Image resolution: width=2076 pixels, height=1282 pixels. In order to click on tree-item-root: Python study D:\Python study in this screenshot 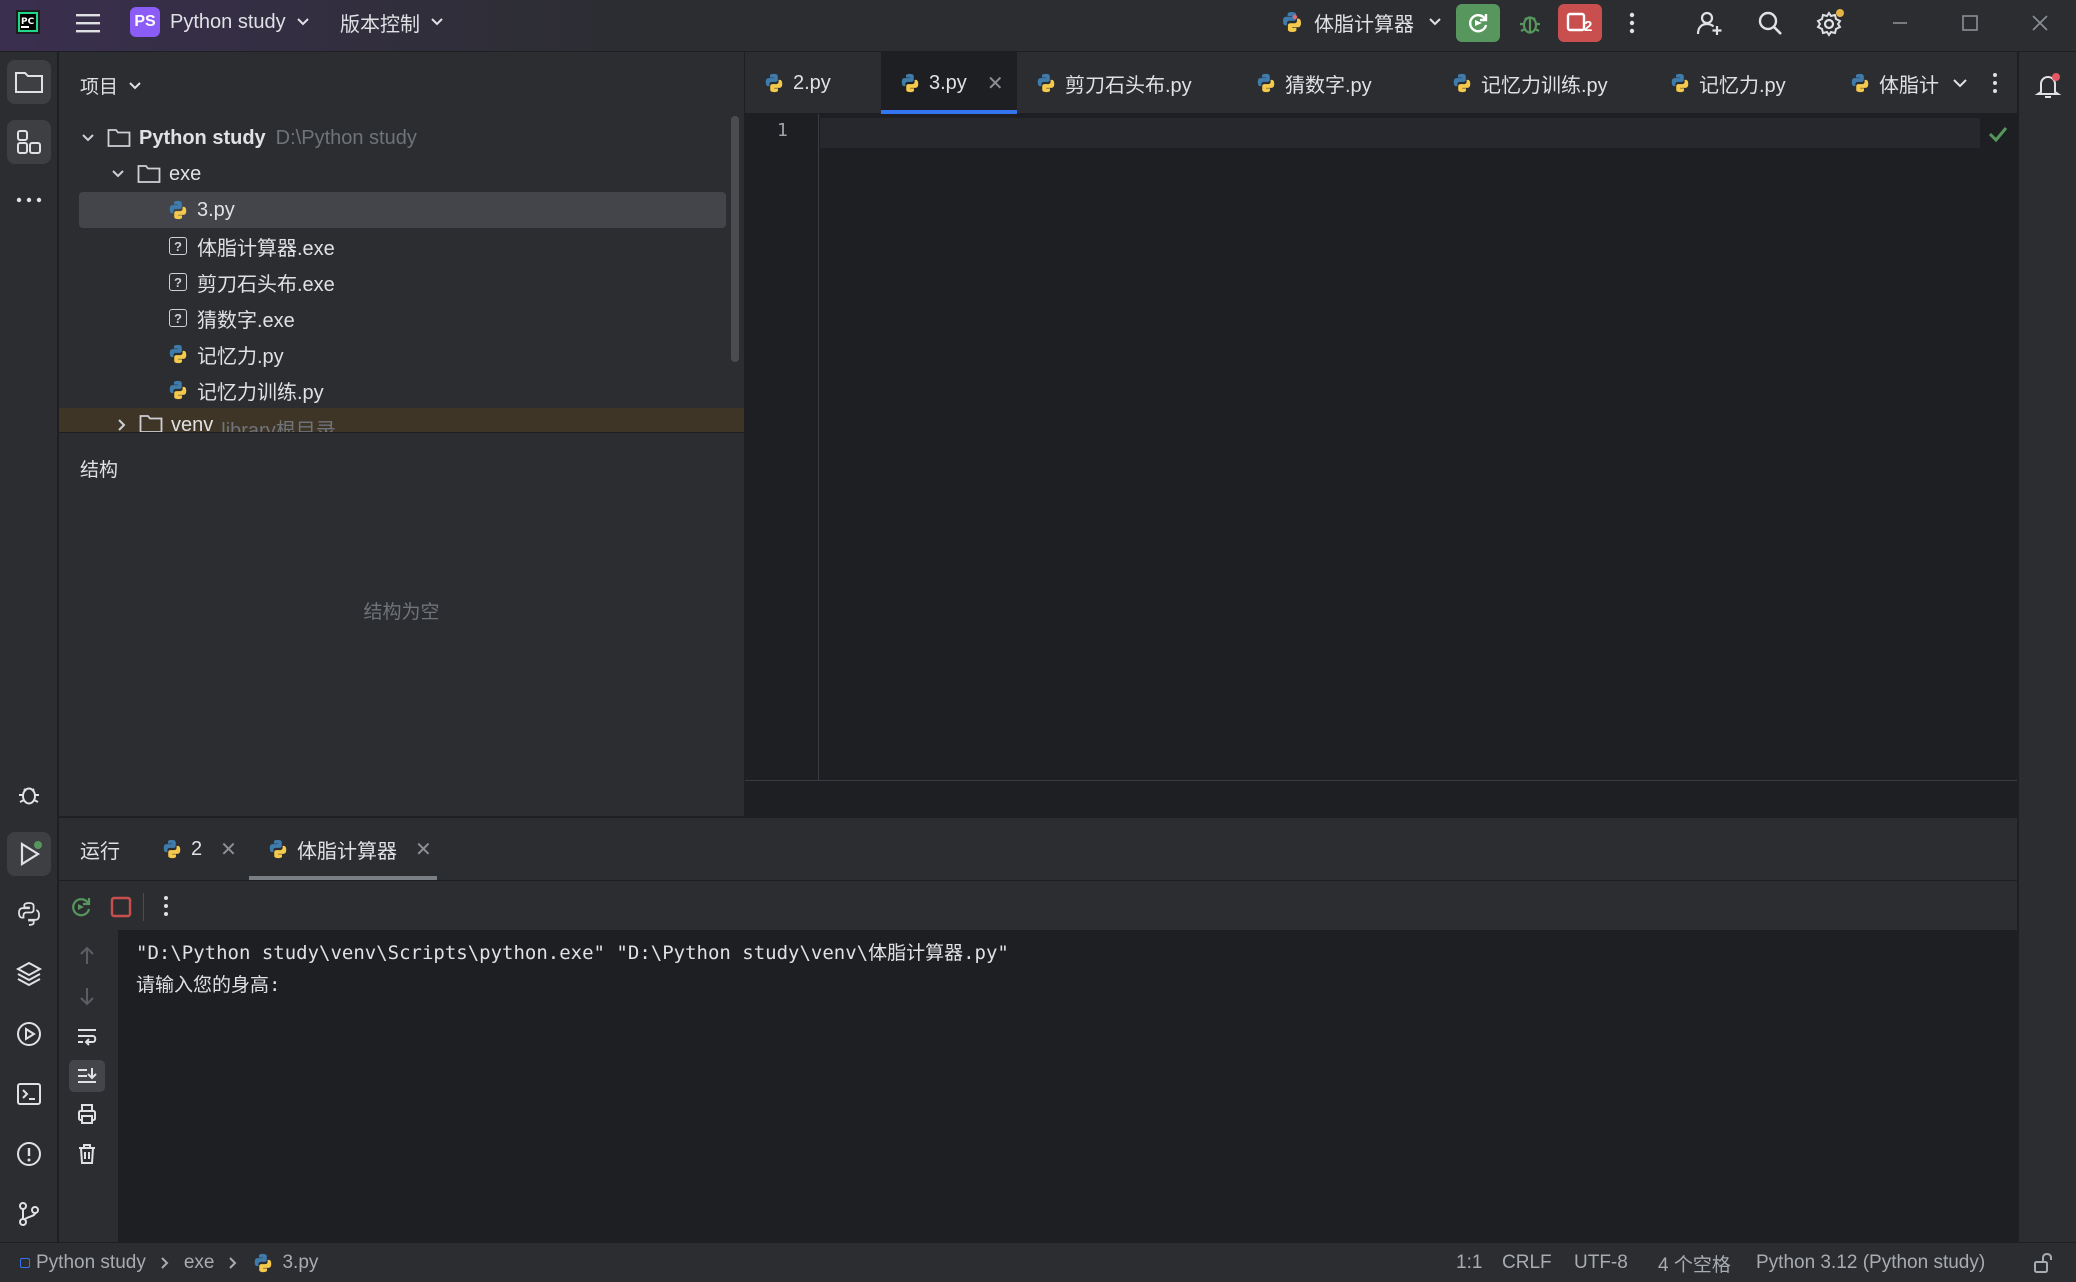, I will do `click(394, 138)`.